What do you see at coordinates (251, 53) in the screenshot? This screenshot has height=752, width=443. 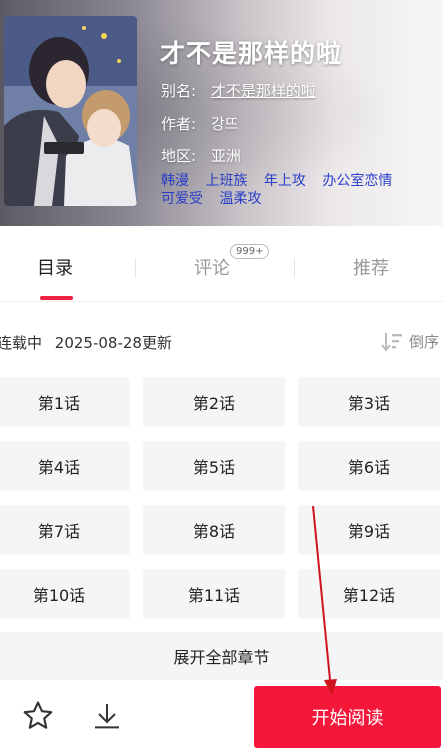 I see `comic-title: 才不是那样的啦` at bounding box center [251, 53].